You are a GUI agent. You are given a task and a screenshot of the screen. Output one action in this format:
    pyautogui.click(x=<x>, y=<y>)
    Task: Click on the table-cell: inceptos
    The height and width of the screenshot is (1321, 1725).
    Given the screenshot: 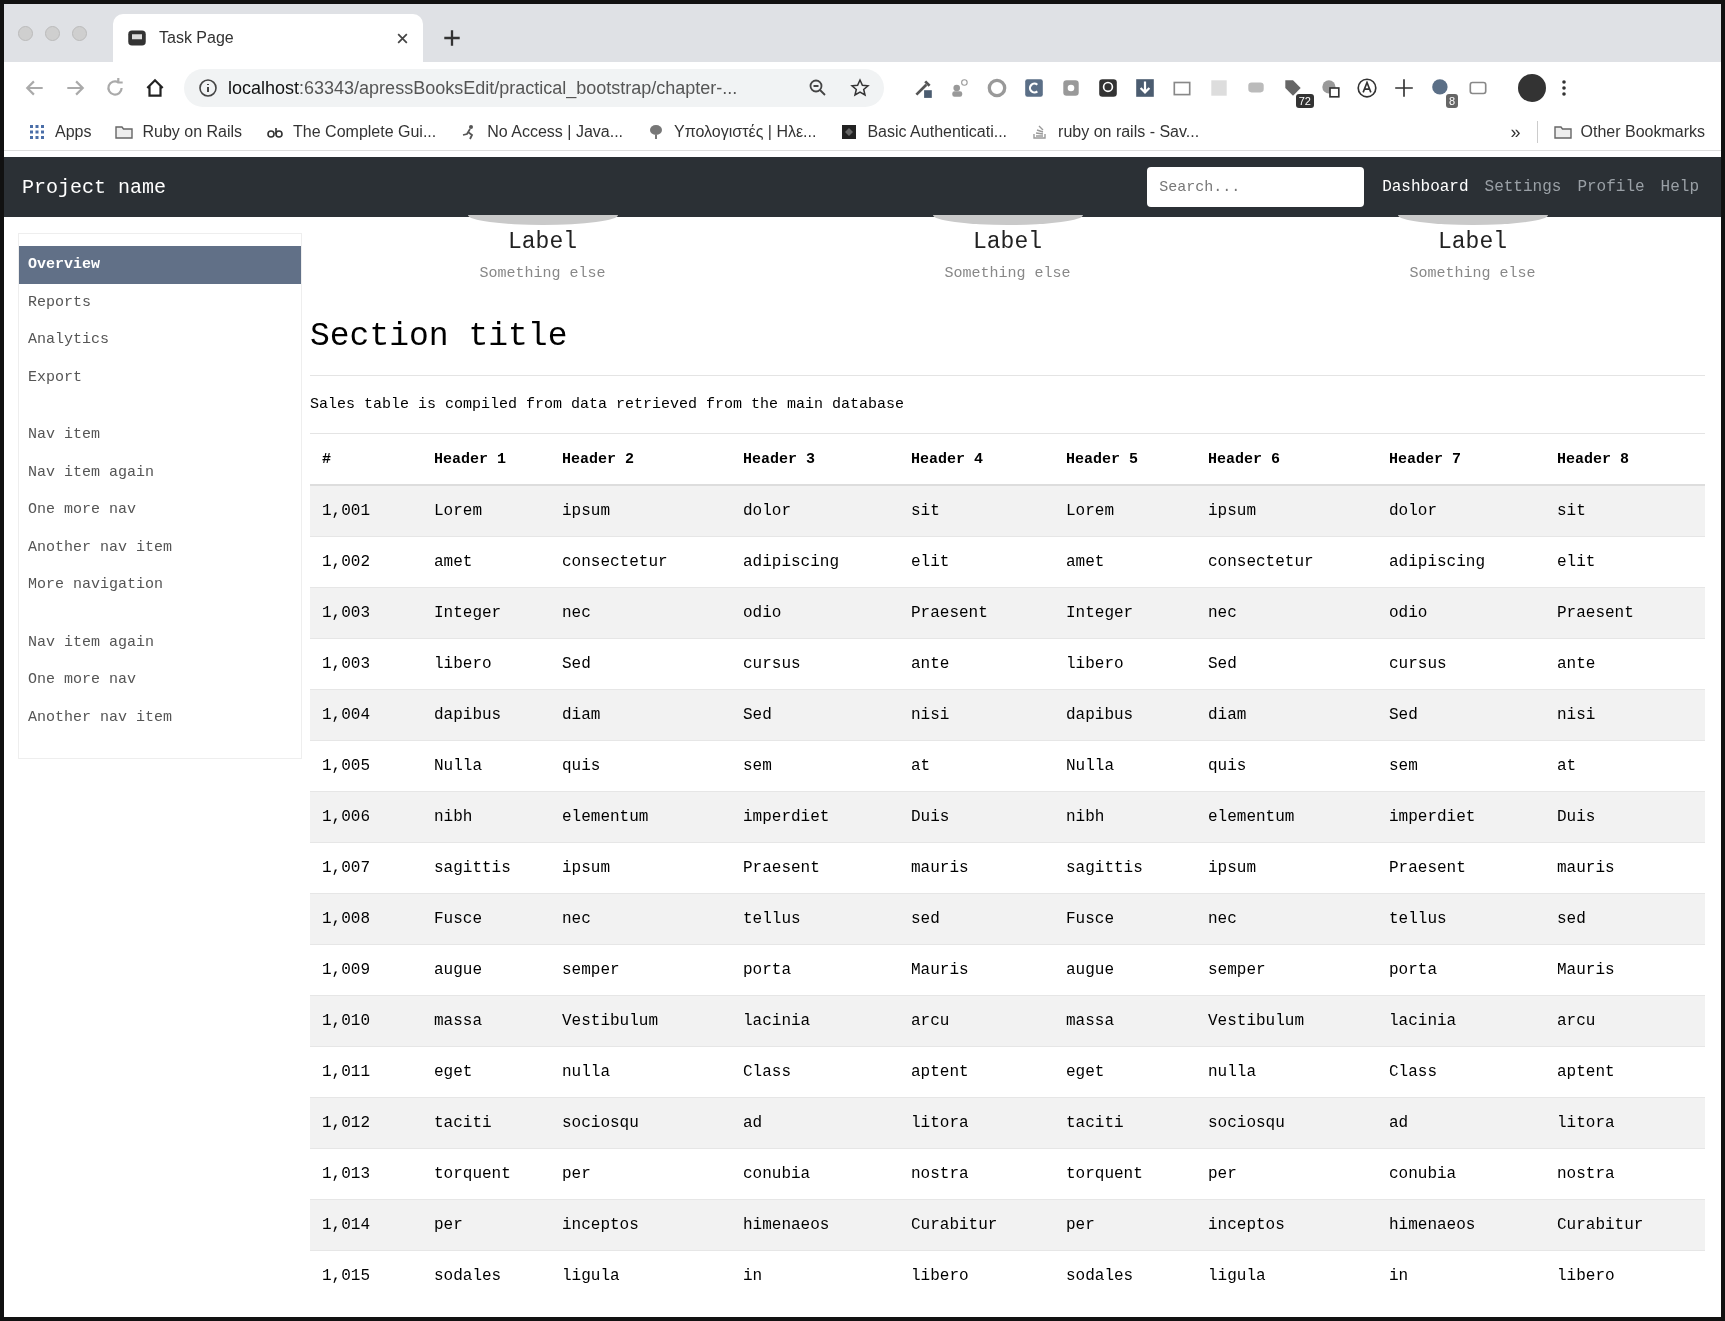 What is the action you would take?
    pyautogui.click(x=1286, y=1225)
    